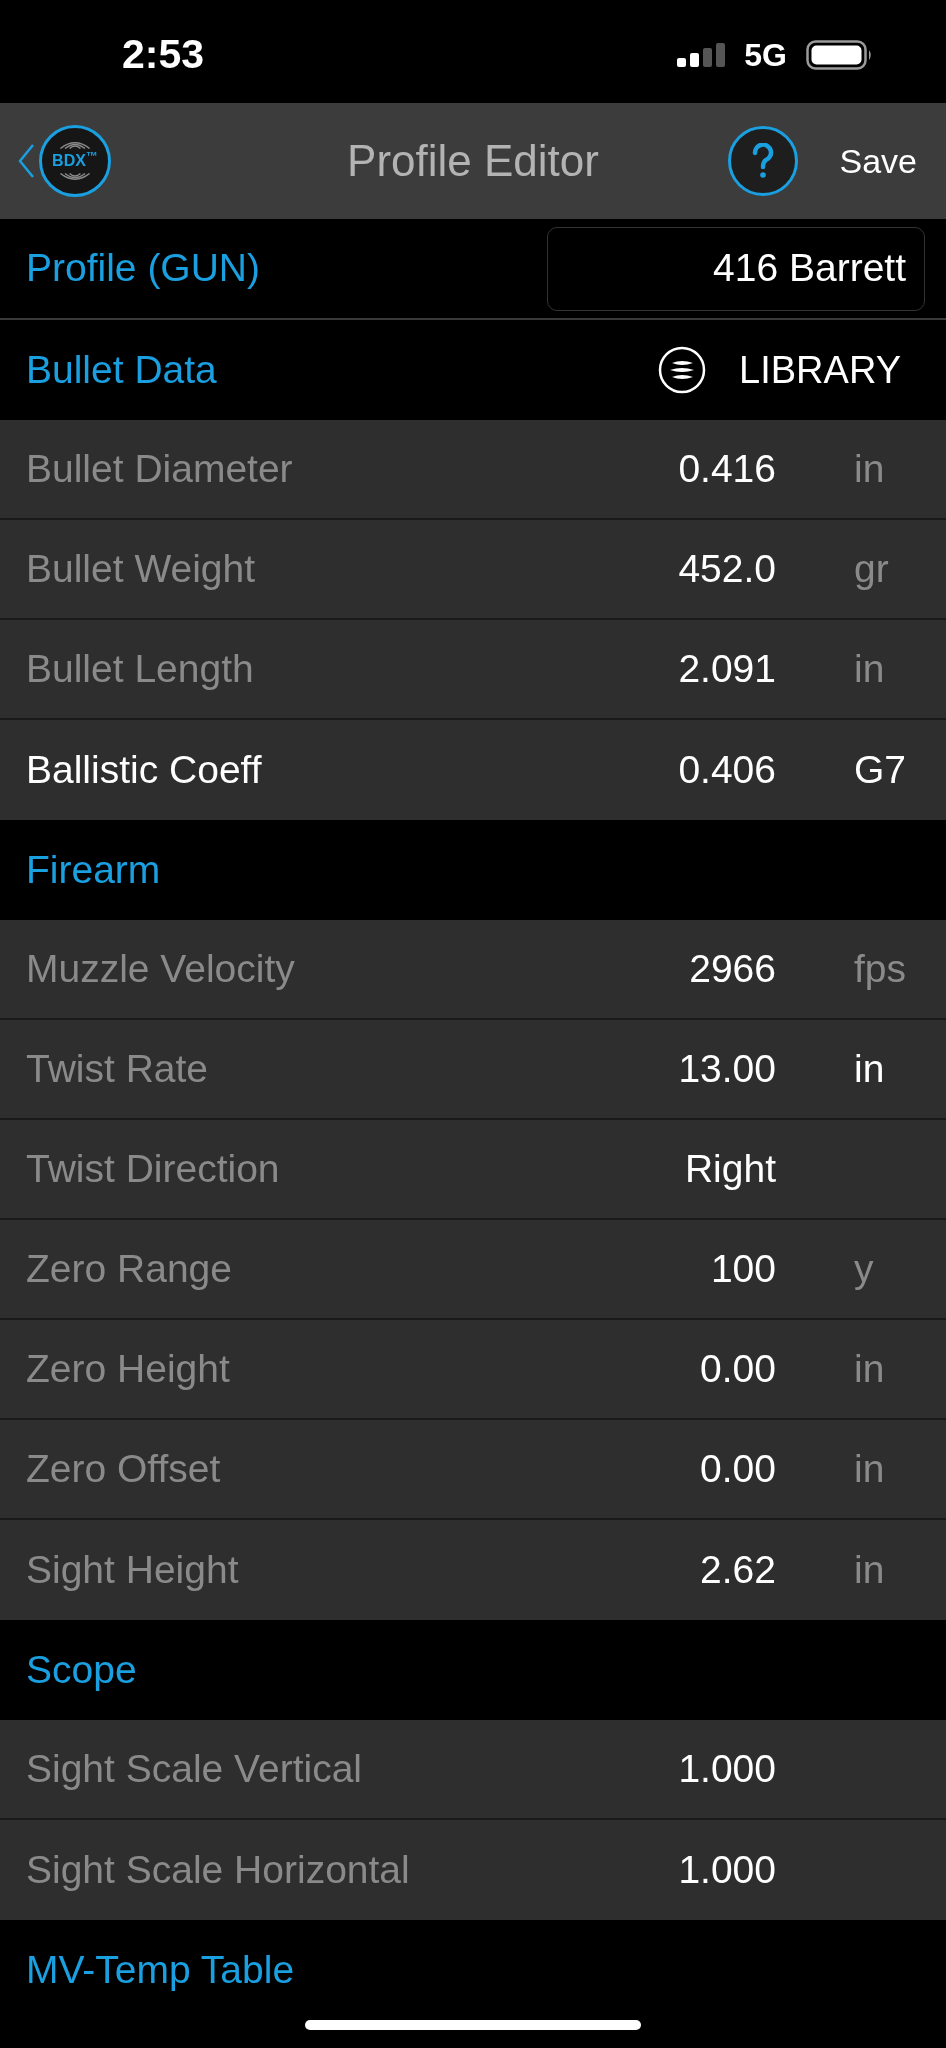  Describe the element at coordinates (121, 369) in the screenshot. I see `section-title: Bullet Data` at that location.